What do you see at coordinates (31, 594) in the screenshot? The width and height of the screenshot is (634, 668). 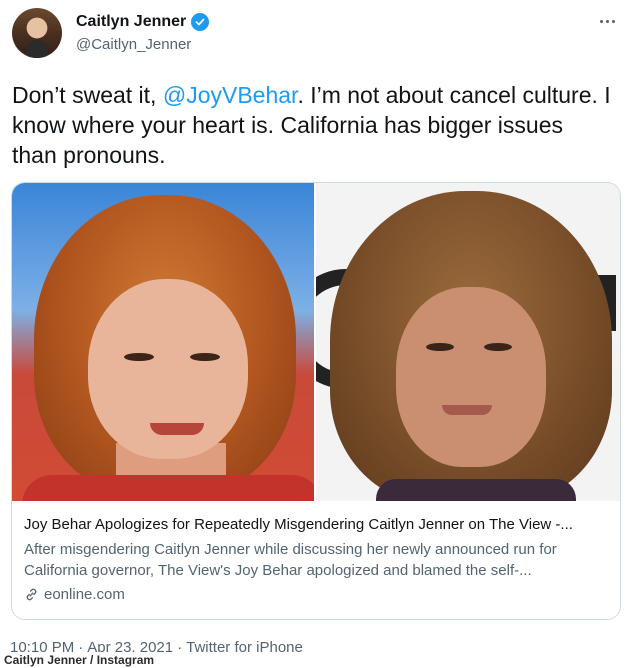 I see `link-icon` at bounding box center [31, 594].